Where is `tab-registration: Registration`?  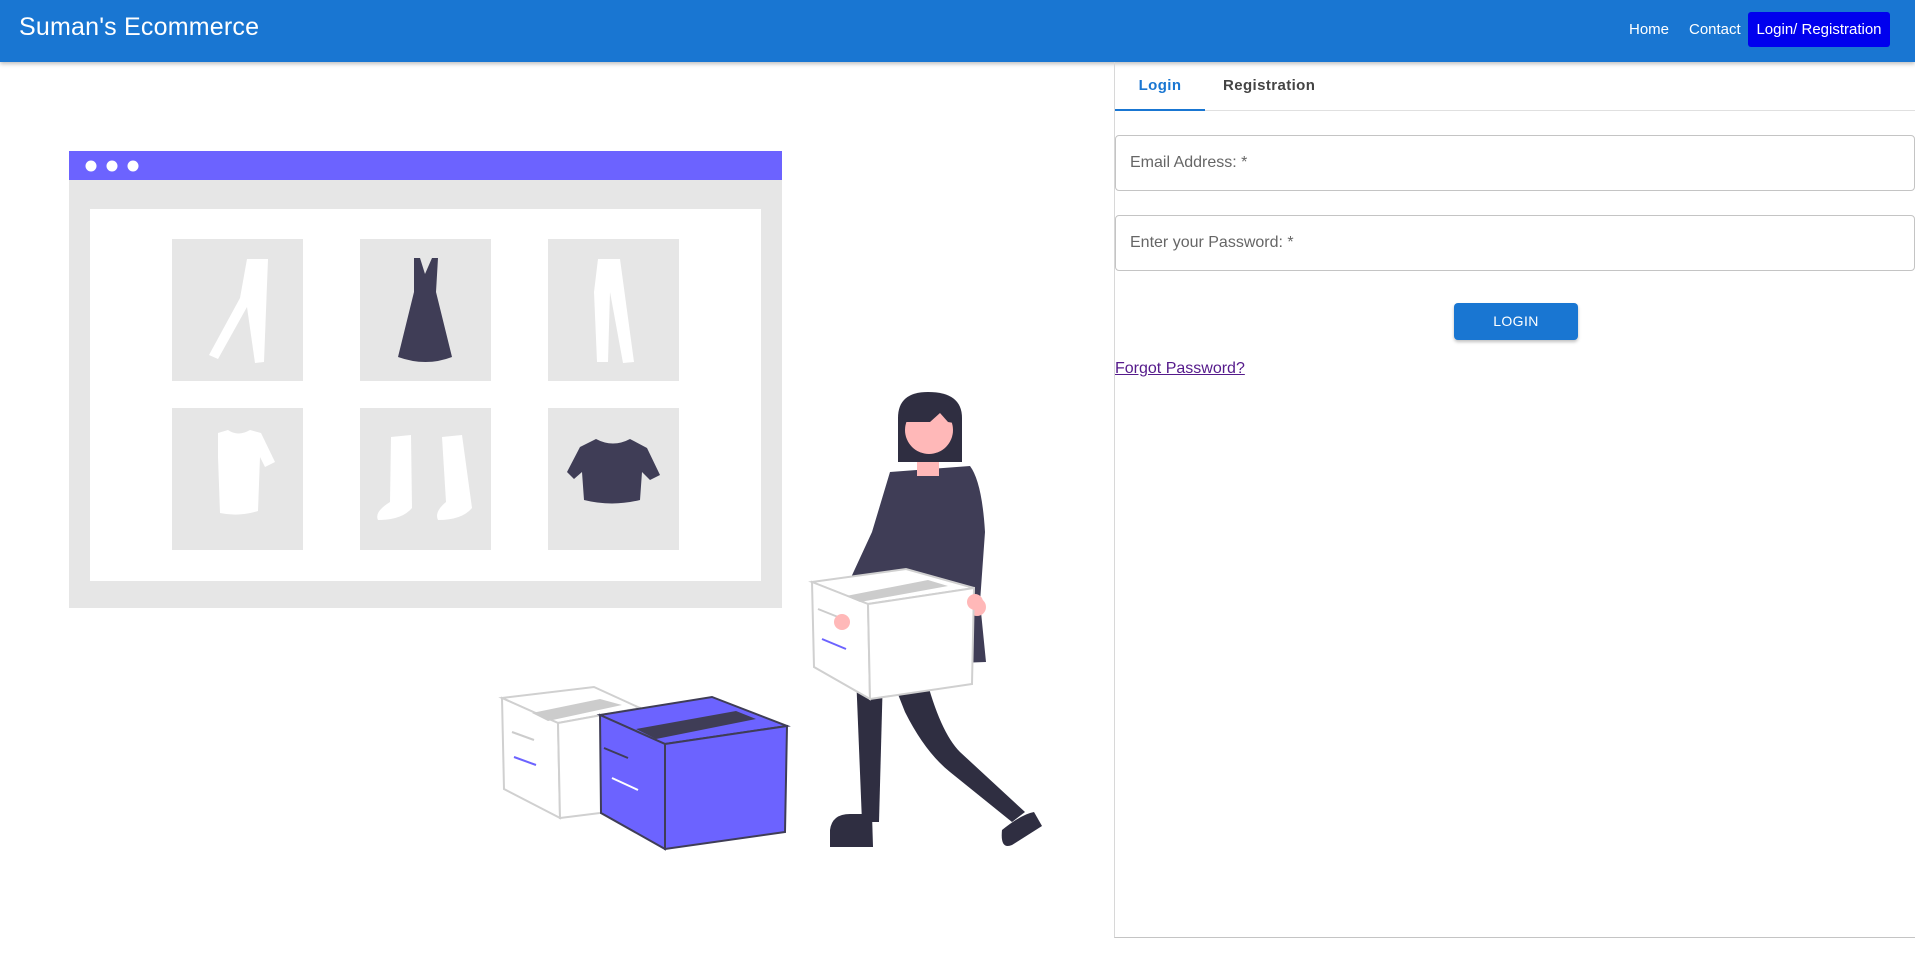 tab-registration: Registration is located at coordinates (1269, 86).